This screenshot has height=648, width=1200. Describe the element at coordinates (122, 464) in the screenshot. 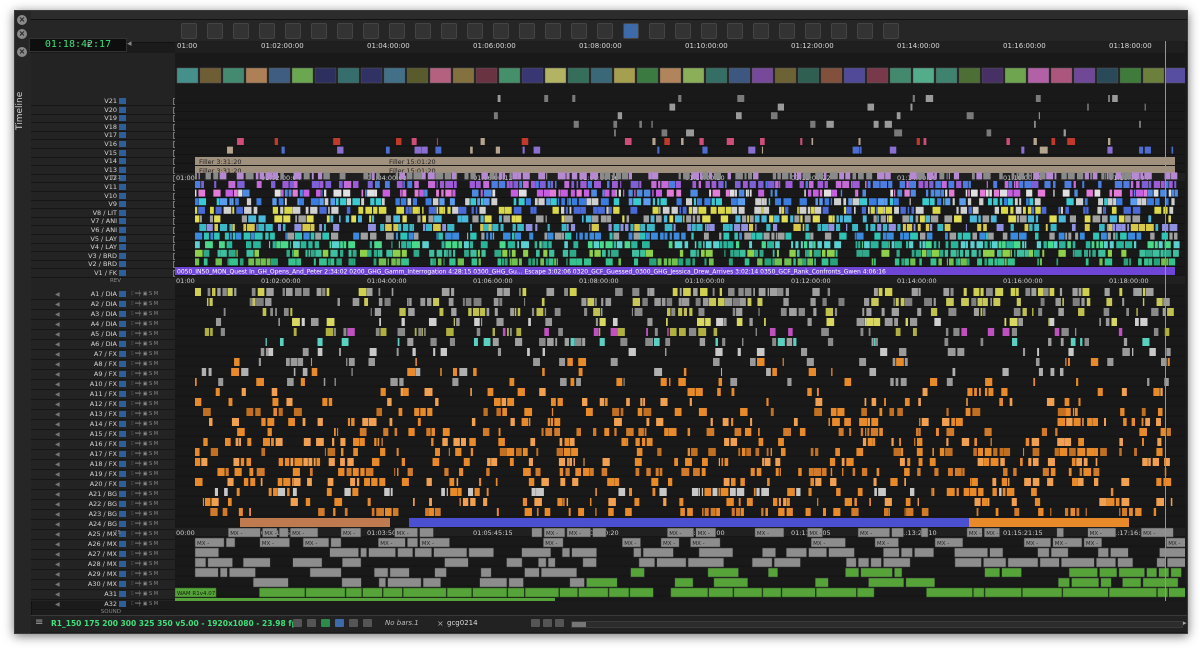

I see `track-select-toggle` at that location.